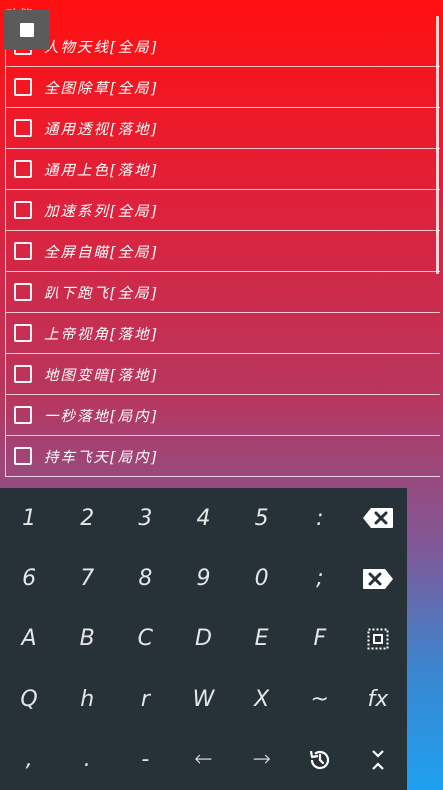  I want to click on list-item: 上帝视角[落地], so click(223, 333).